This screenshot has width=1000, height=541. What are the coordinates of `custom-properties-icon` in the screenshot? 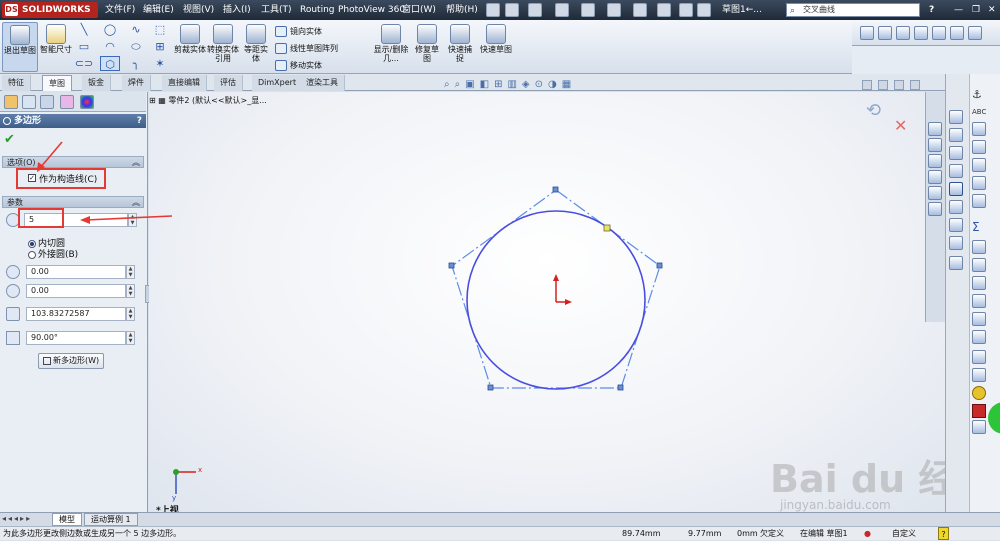 It's located at (935, 209).